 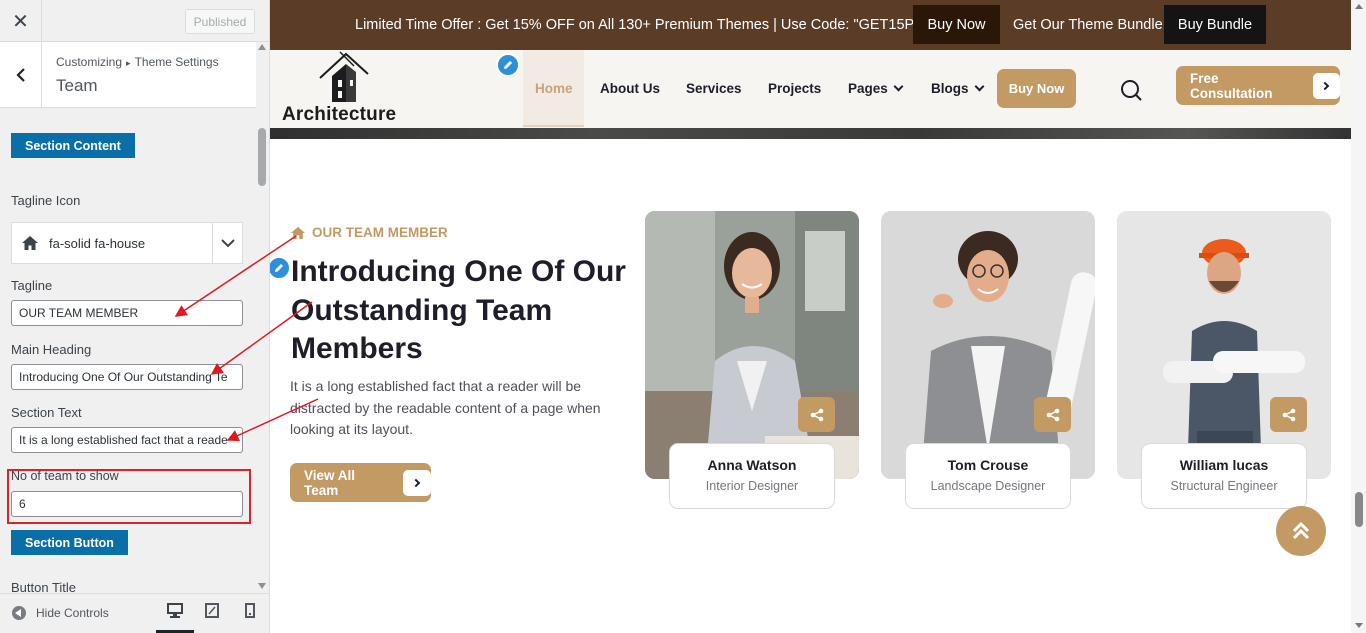 What do you see at coordinates (134, 613) in the screenshot?
I see `customizer-footer: Hide Controls` at bounding box center [134, 613].